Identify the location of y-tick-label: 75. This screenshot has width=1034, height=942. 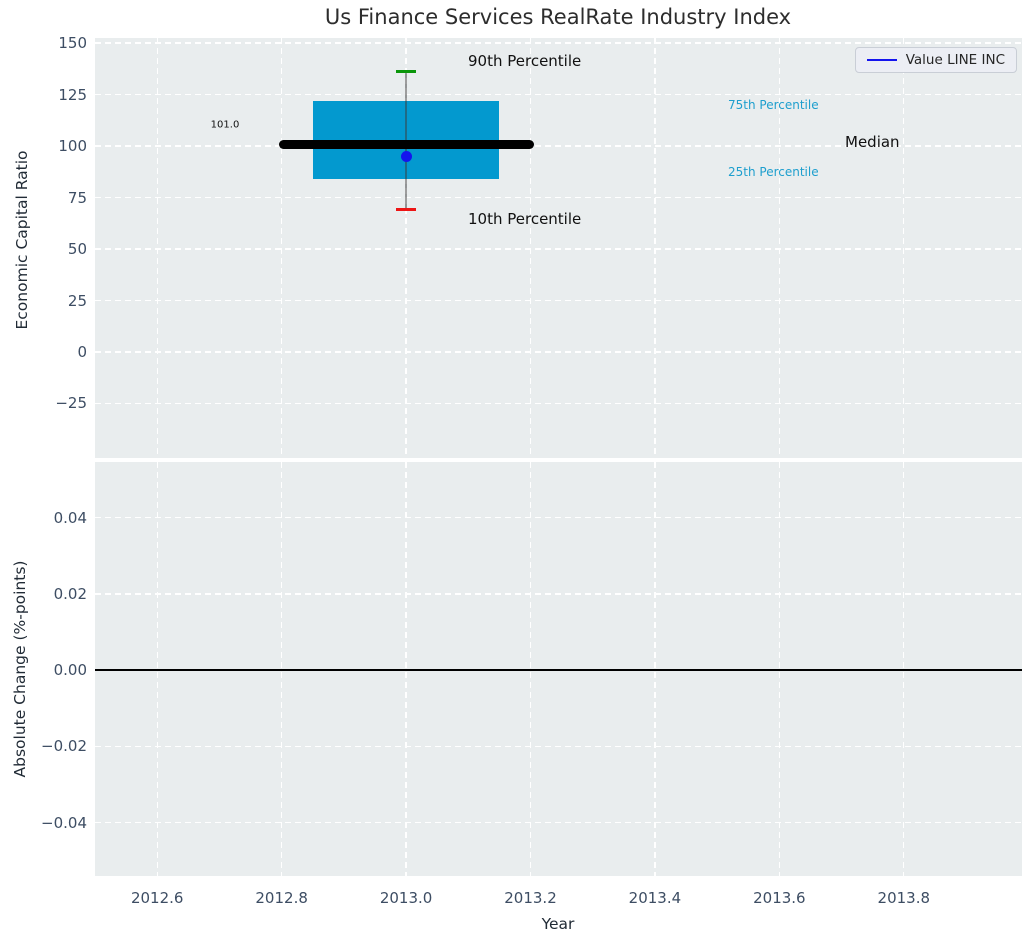
(77, 197).